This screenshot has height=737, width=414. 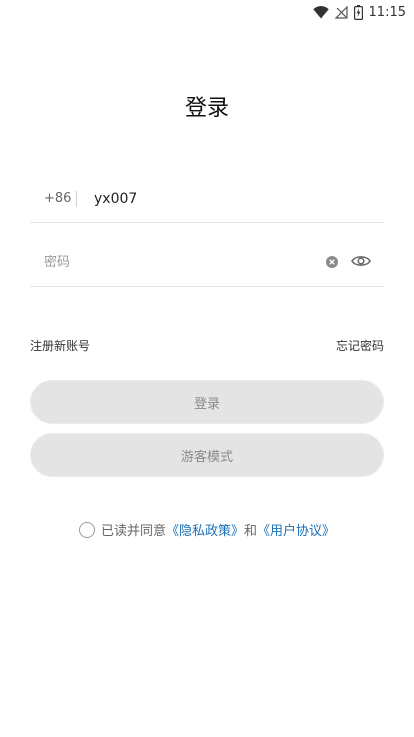 I want to click on page-title: 登录, so click(x=206, y=108).